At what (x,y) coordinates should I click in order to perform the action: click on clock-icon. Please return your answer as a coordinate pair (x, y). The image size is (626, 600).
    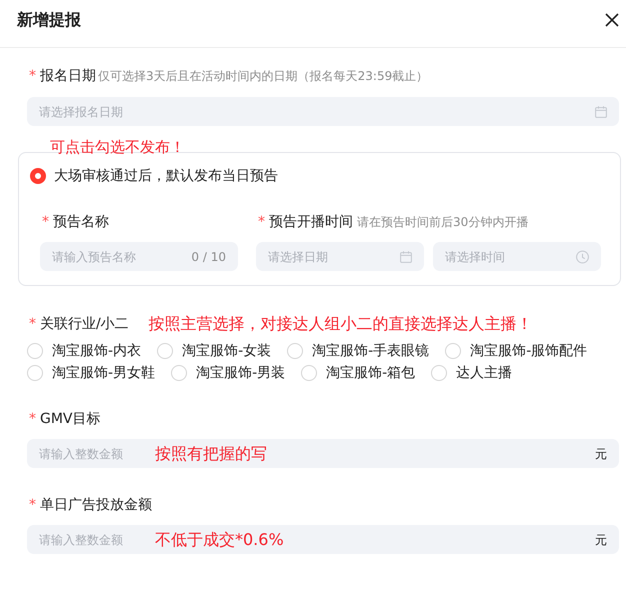
    Looking at the image, I should click on (582, 256).